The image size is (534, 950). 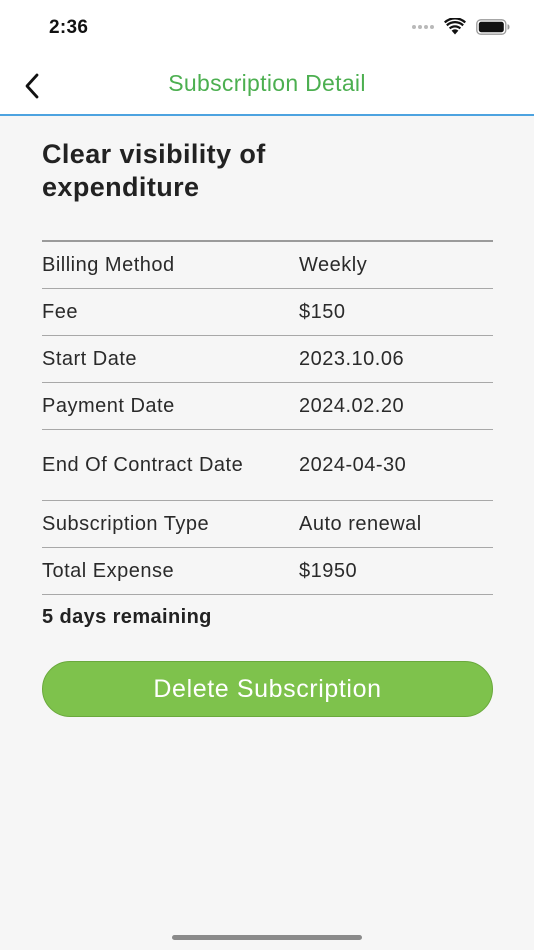 What do you see at coordinates (353, 465) in the screenshot?
I see `row-value: 2024-04-30` at bounding box center [353, 465].